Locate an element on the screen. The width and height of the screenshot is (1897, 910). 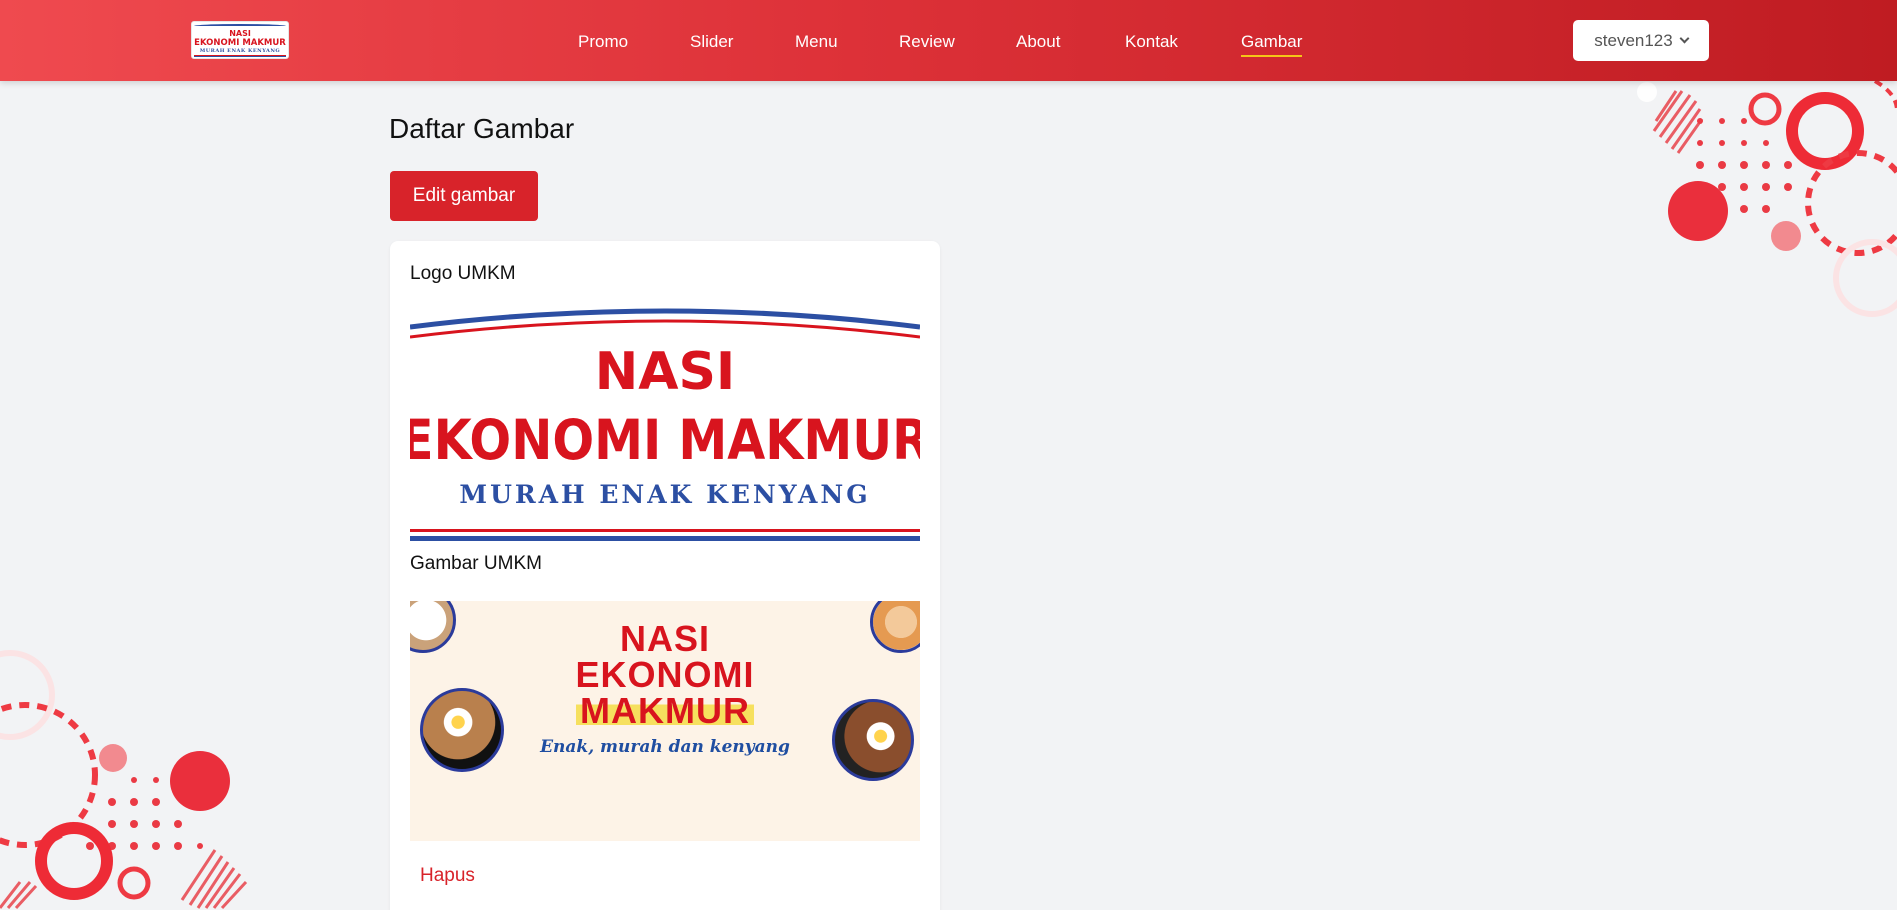
nav-item-slider: Slider is located at coordinates (711, 42).